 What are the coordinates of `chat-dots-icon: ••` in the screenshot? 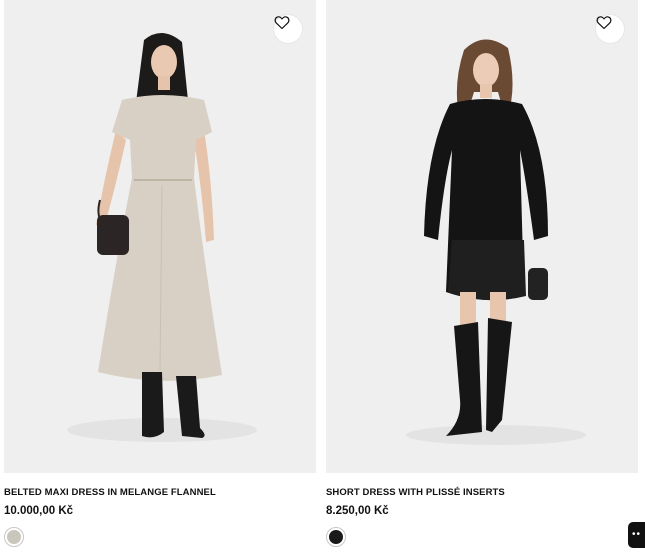 It's located at (636, 534).